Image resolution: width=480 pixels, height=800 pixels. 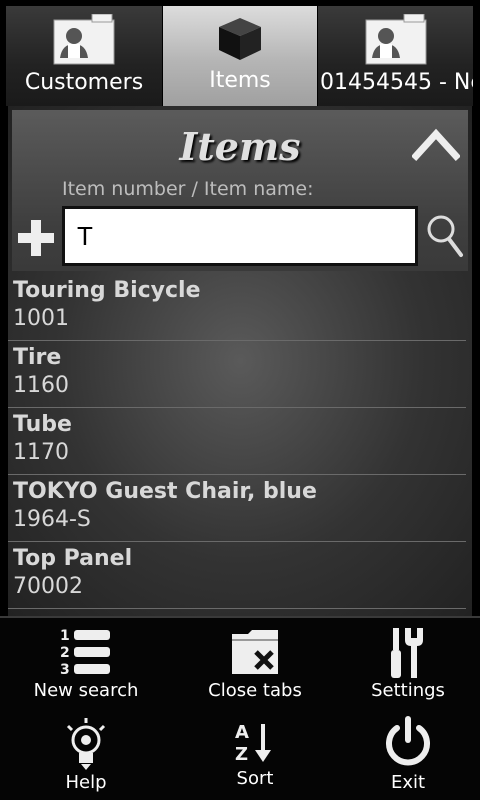 I want to click on tab-label: Customers, so click(x=84, y=82).